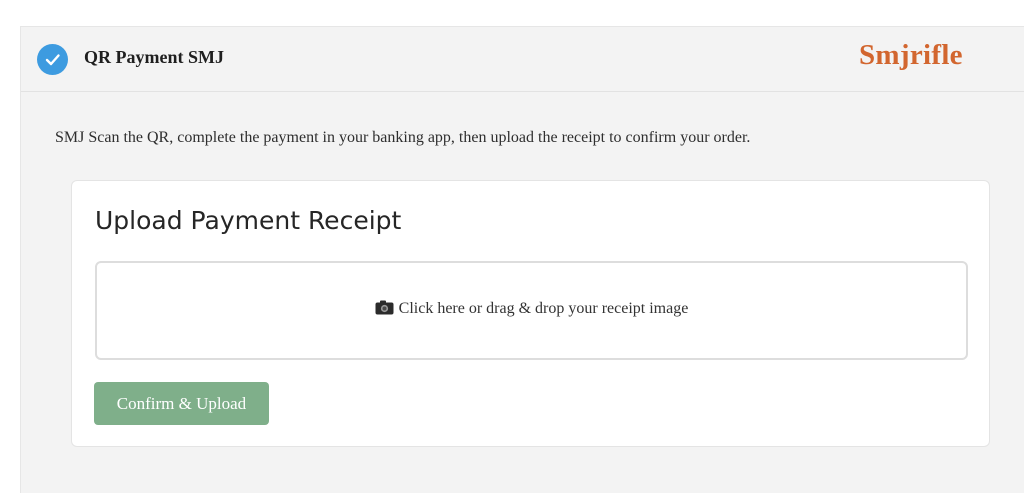 This screenshot has height=493, width=1024. Describe the element at coordinates (181, 403) in the screenshot. I see `confirm-upload-button: Confirm & Upload` at that location.